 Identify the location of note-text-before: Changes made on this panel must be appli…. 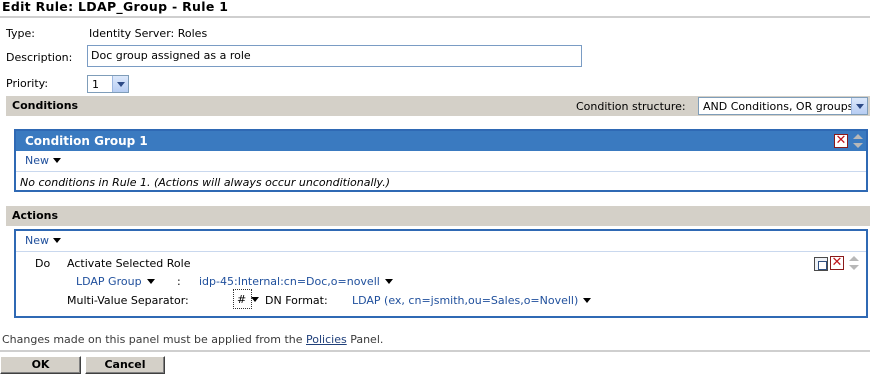
(154, 339).